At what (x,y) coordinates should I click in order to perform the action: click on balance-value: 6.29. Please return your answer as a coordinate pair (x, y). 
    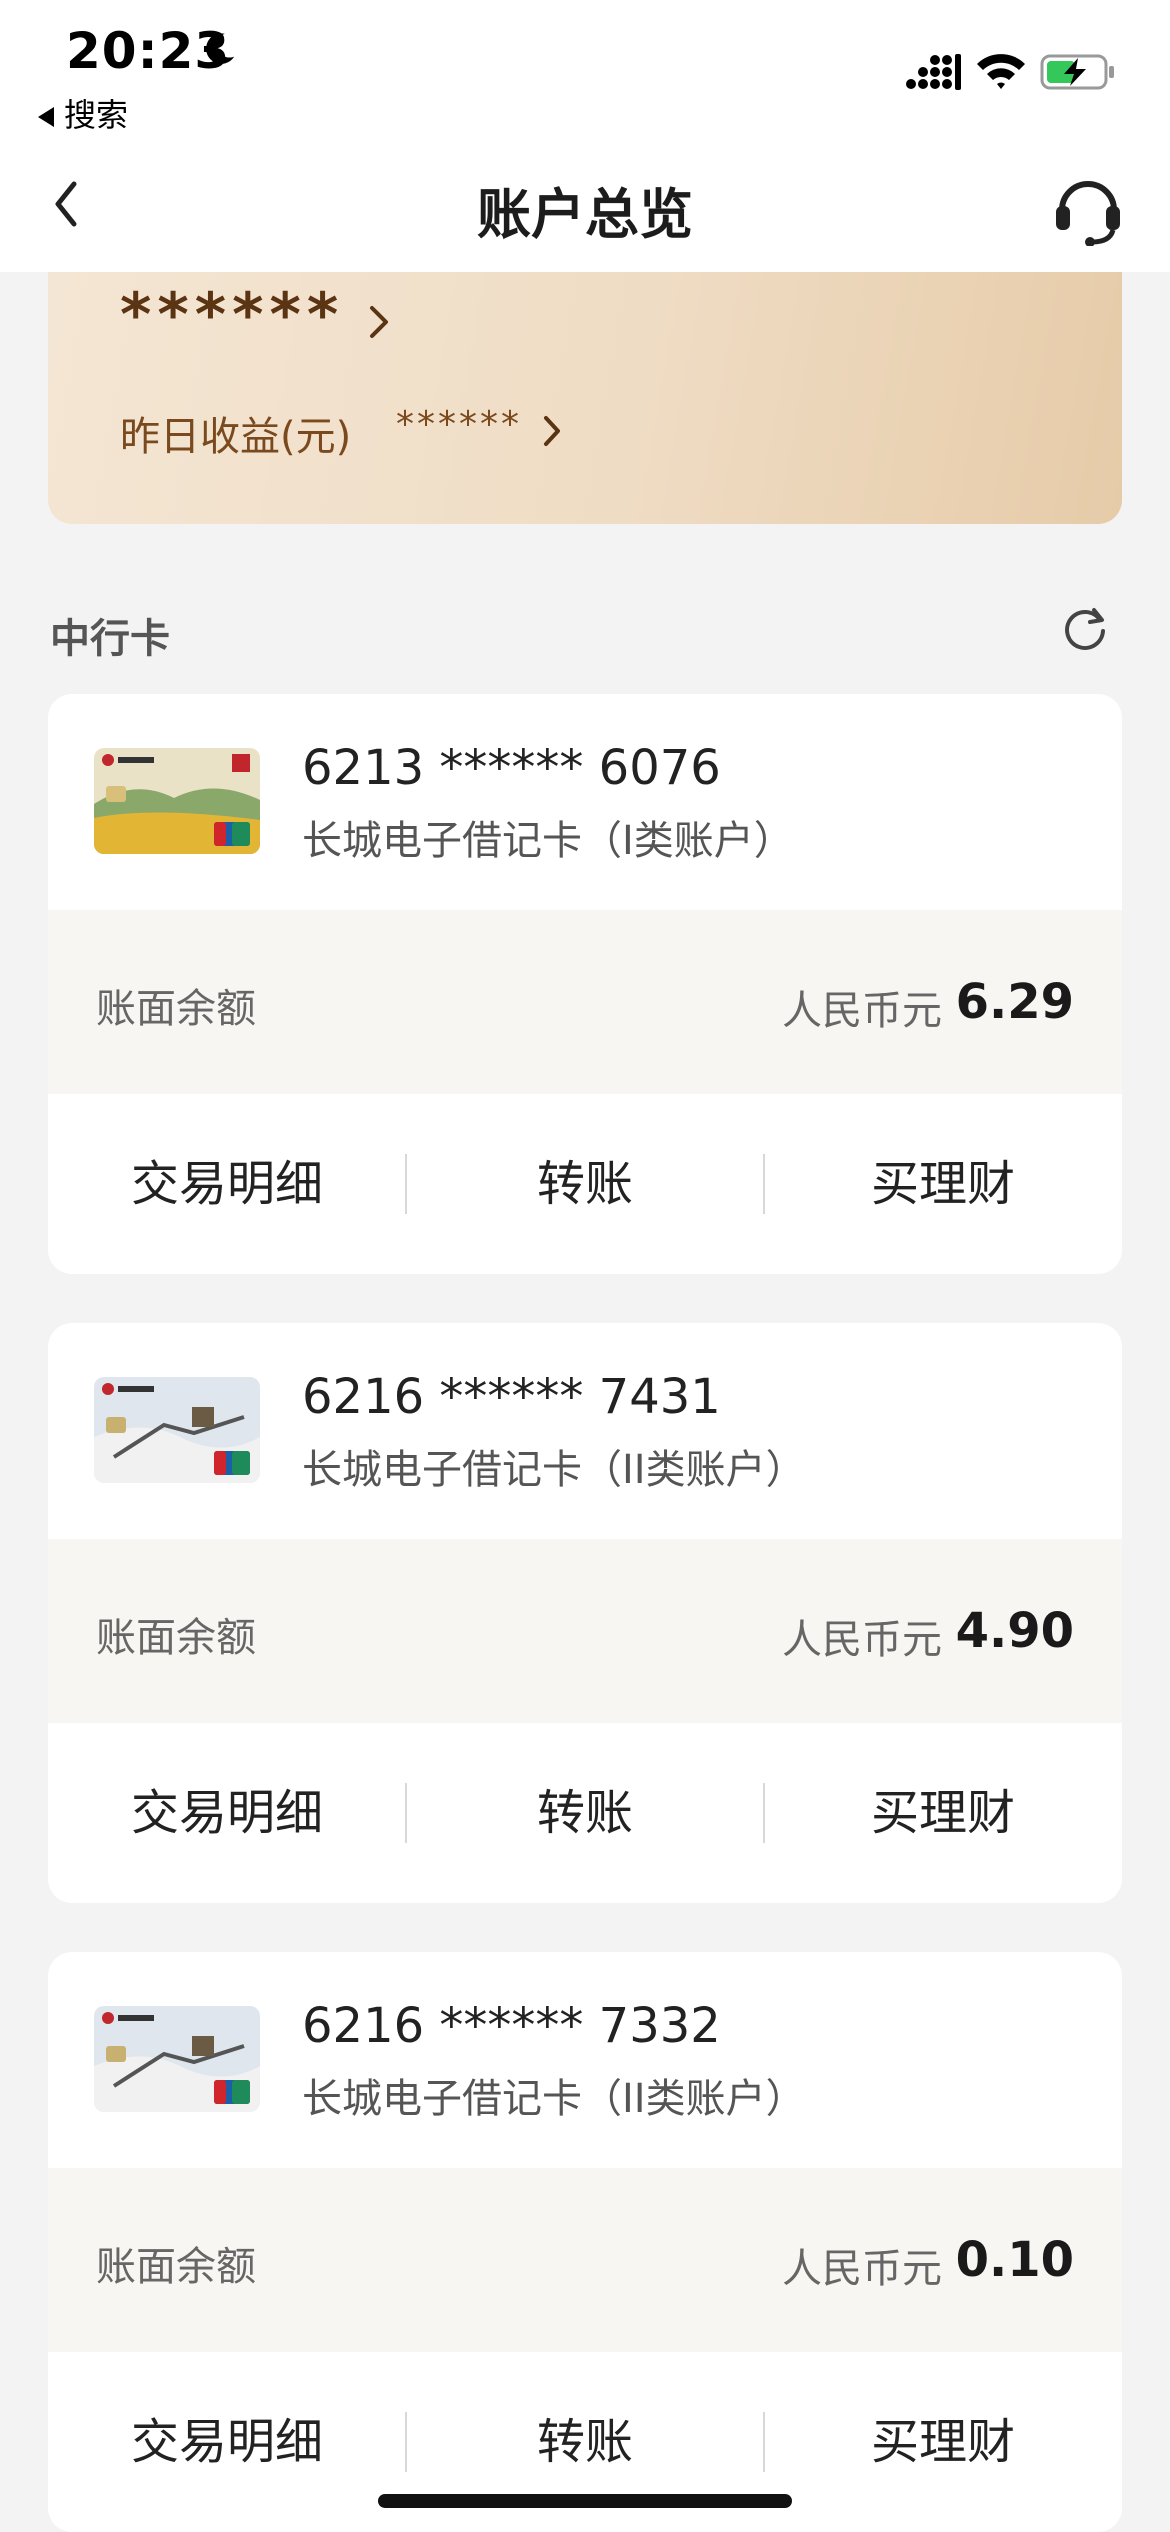
    Looking at the image, I should click on (1014, 1002).